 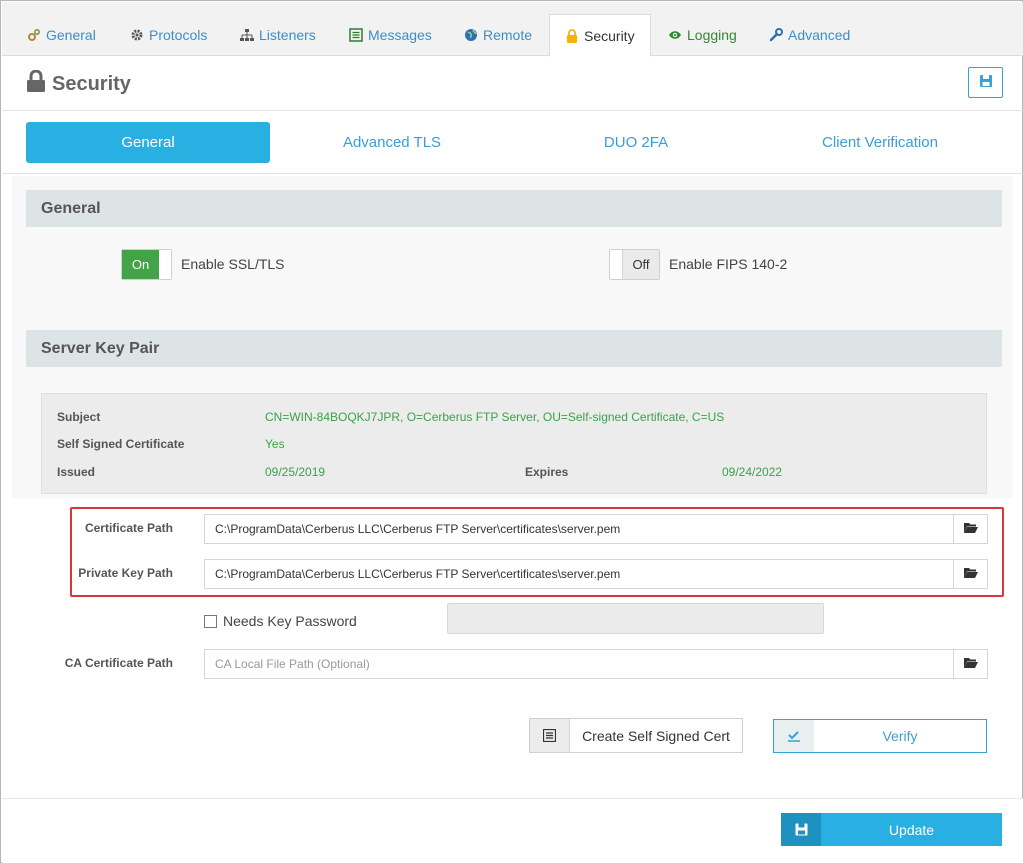 What do you see at coordinates (579, 664) in the screenshot?
I see `ca-path-input: CA Local File Path (Optional)` at bounding box center [579, 664].